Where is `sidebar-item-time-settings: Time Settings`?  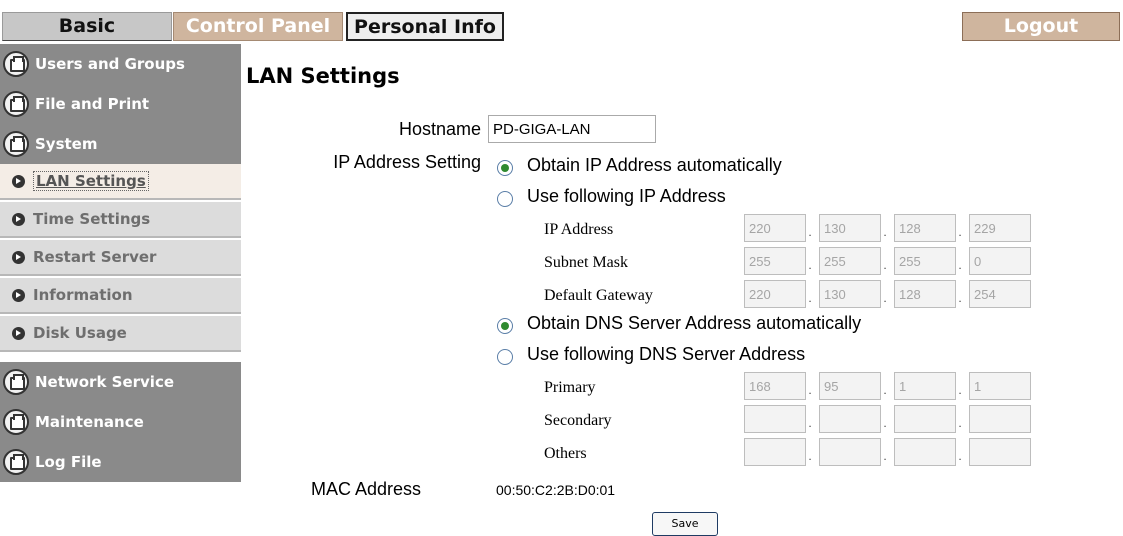 sidebar-item-time-settings: Time Settings is located at coordinates (120, 220).